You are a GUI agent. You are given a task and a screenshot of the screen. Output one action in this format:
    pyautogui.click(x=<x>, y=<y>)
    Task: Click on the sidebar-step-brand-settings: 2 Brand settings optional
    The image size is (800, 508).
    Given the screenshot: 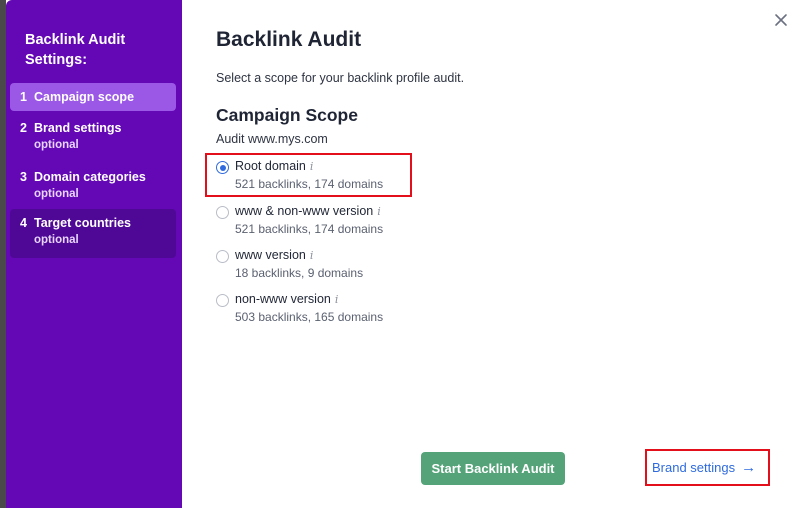 What is the action you would take?
    pyautogui.click(x=93, y=134)
    